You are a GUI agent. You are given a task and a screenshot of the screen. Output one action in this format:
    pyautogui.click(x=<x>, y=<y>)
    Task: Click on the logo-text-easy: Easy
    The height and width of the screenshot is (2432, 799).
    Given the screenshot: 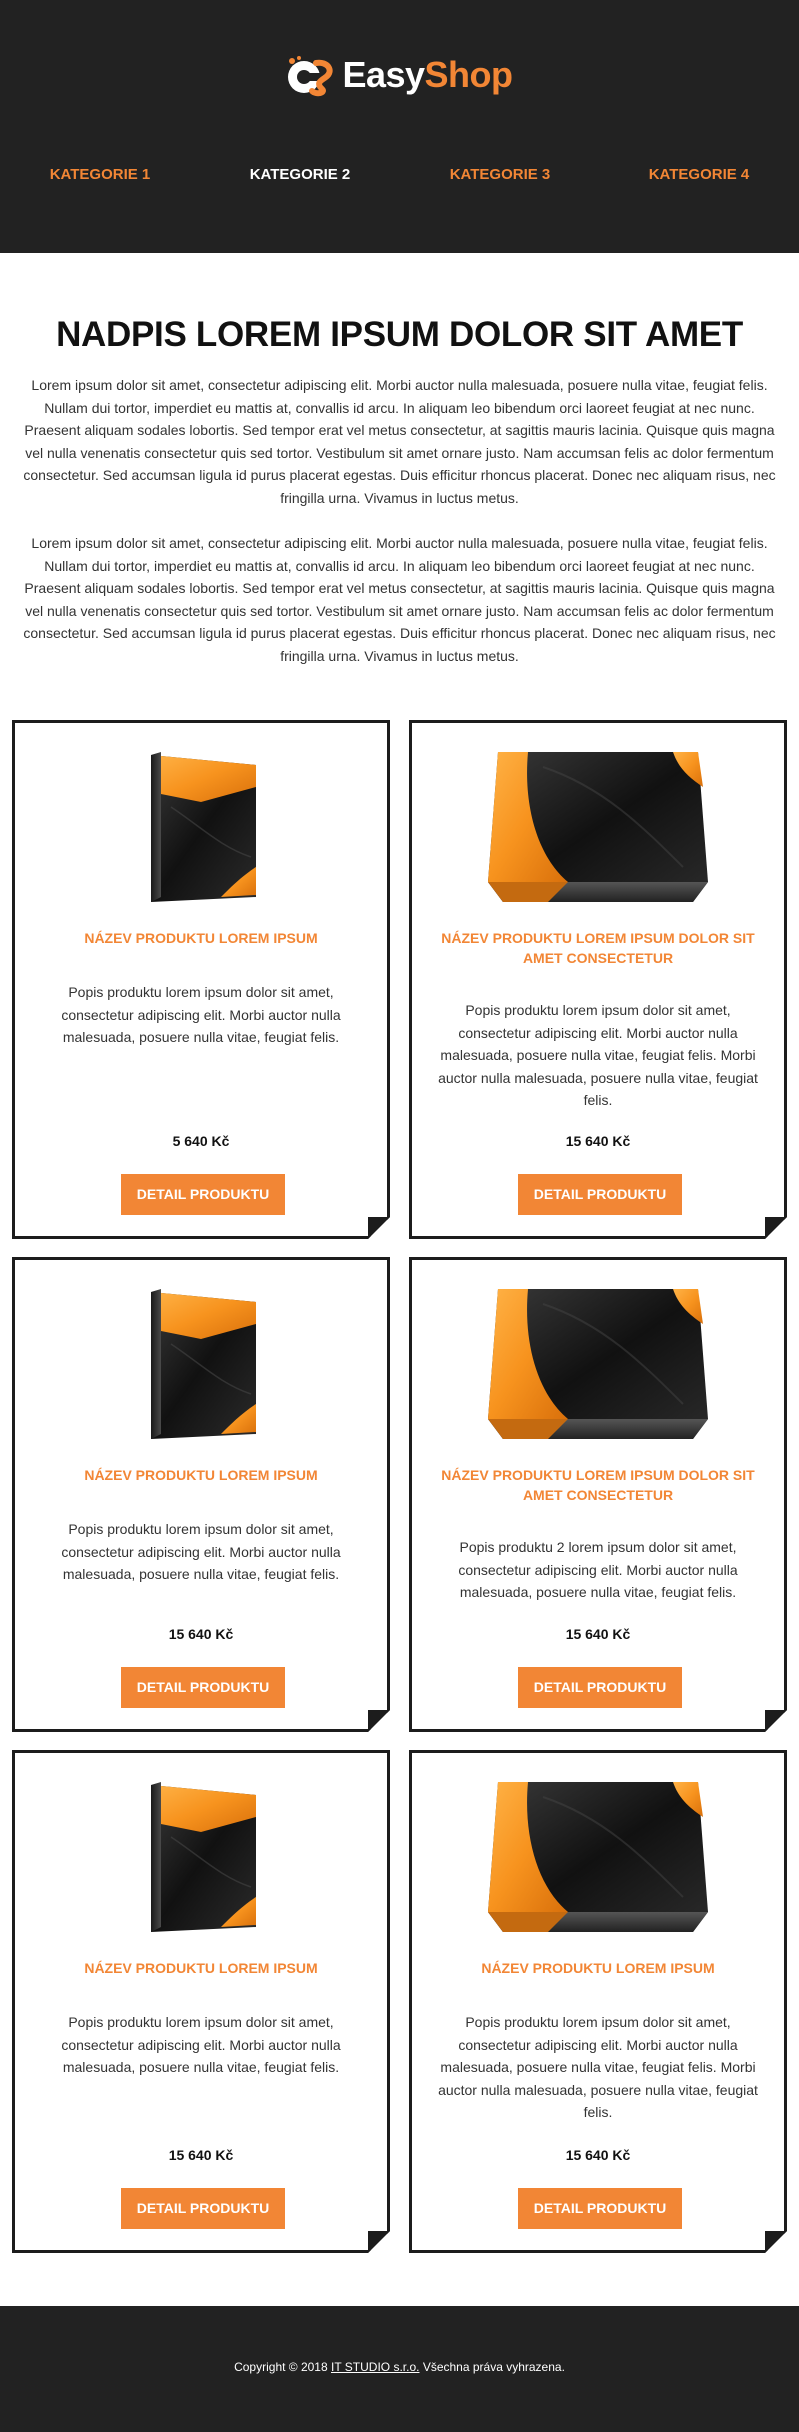 What is the action you would take?
    pyautogui.click(x=383, y=74)
    